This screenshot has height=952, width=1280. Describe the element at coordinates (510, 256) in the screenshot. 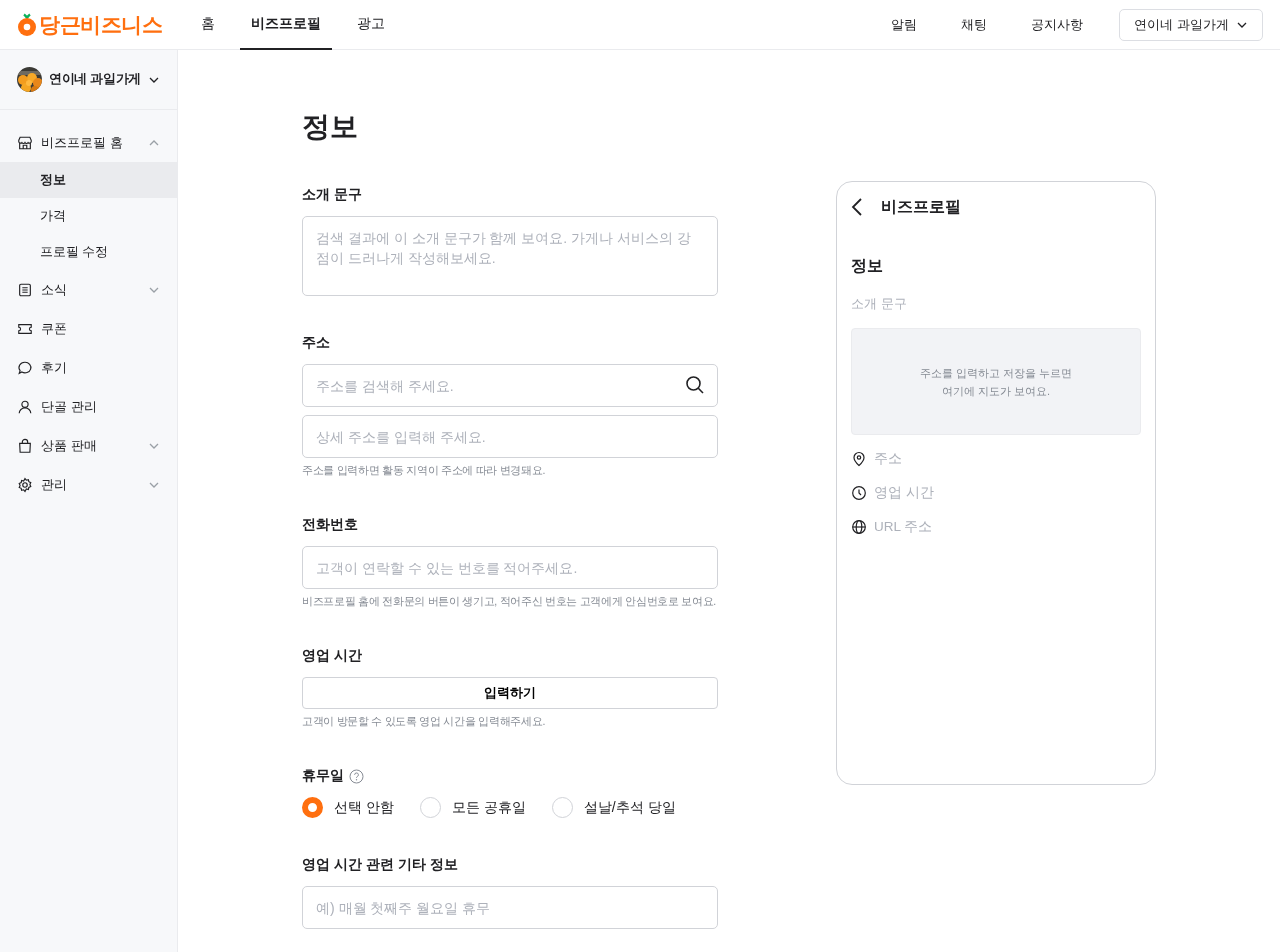

I see `intro-text-field: 검색 결과에 이 소개 문구가 함께 보여요. 가게나 서비스의 강점이 드러나게 작성해보세요.` at that location.